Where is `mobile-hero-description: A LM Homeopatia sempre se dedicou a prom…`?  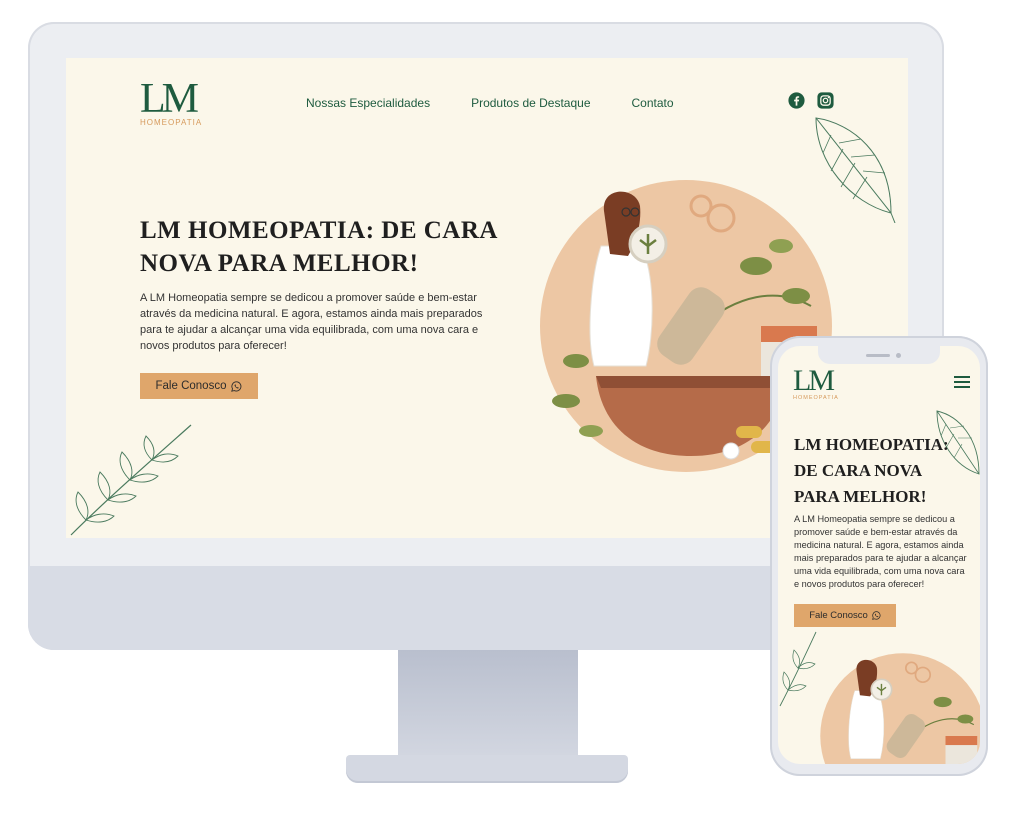 mobile-hero-description: A LM Homeopatia sempre se dedicou a prom… is located at coordinates (880, 551).